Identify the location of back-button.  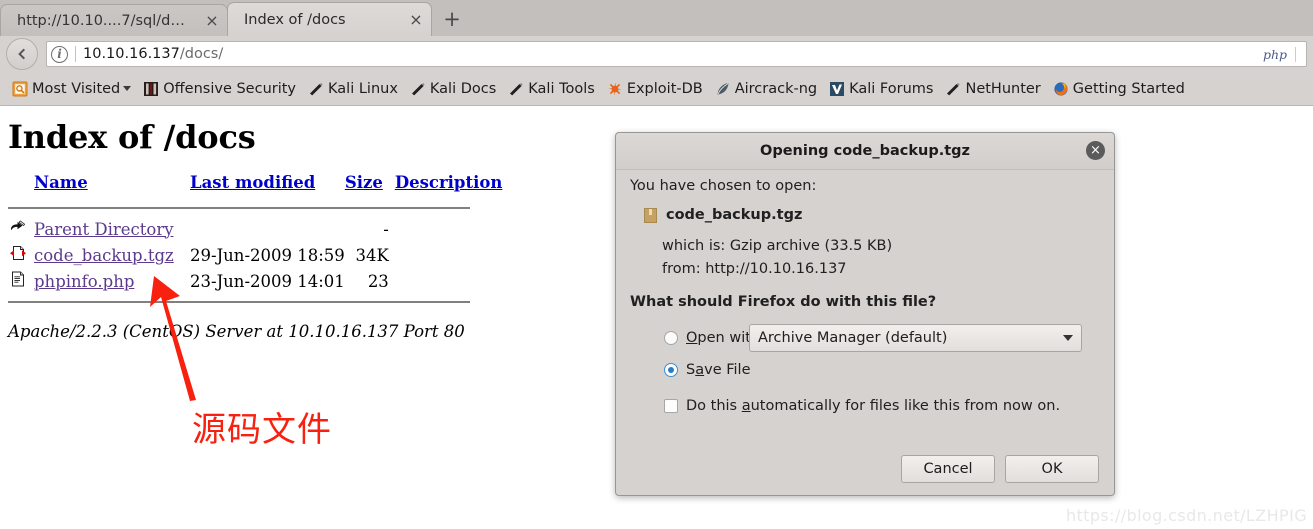
(22, 54).